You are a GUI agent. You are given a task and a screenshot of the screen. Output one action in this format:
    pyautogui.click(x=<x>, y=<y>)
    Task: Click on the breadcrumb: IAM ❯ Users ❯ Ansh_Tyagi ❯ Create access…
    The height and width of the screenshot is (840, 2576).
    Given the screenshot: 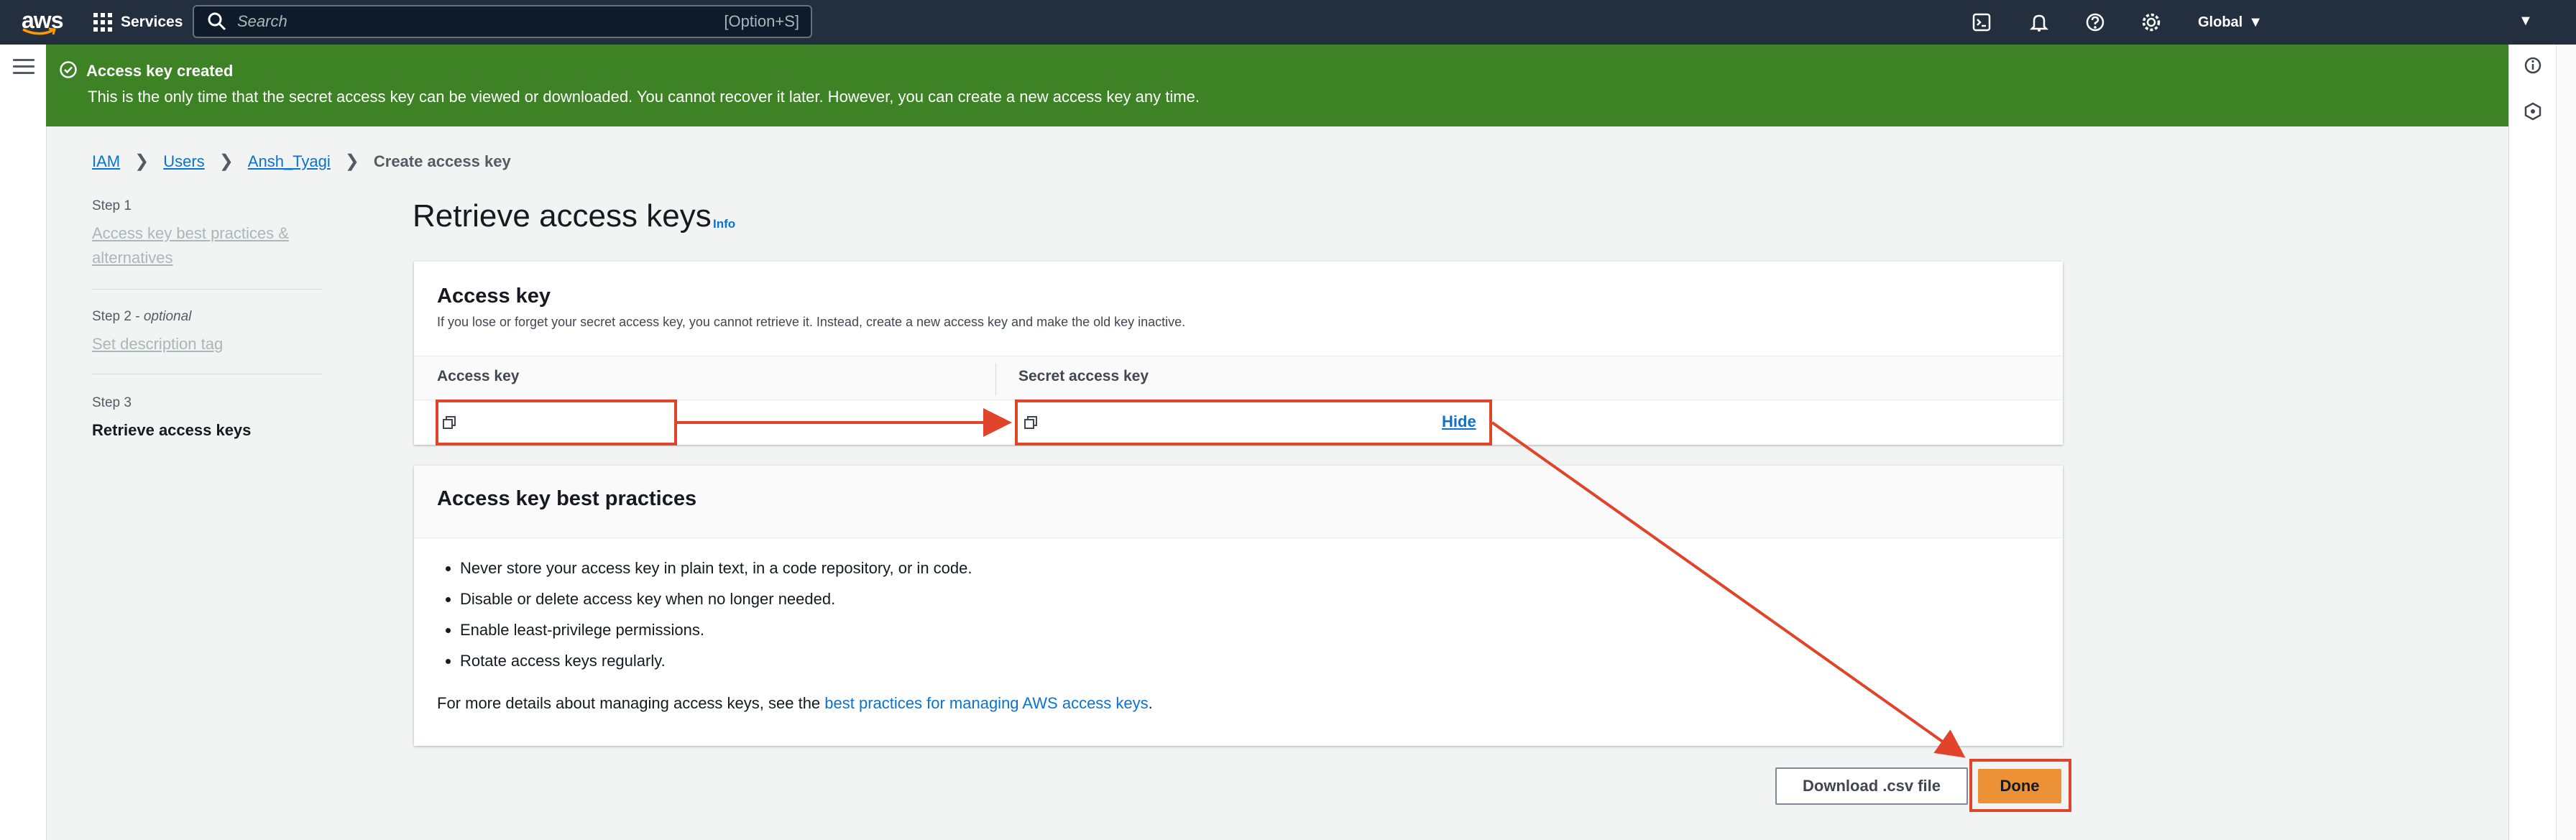 What is the action you would take?
    pyautogui.click(x=301, y=161)
    